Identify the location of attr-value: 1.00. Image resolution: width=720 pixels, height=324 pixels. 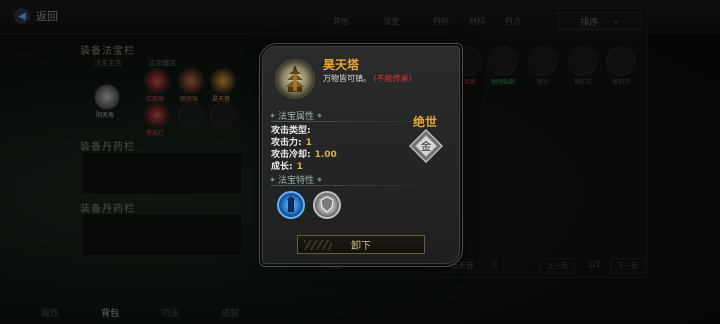
(325, 155).